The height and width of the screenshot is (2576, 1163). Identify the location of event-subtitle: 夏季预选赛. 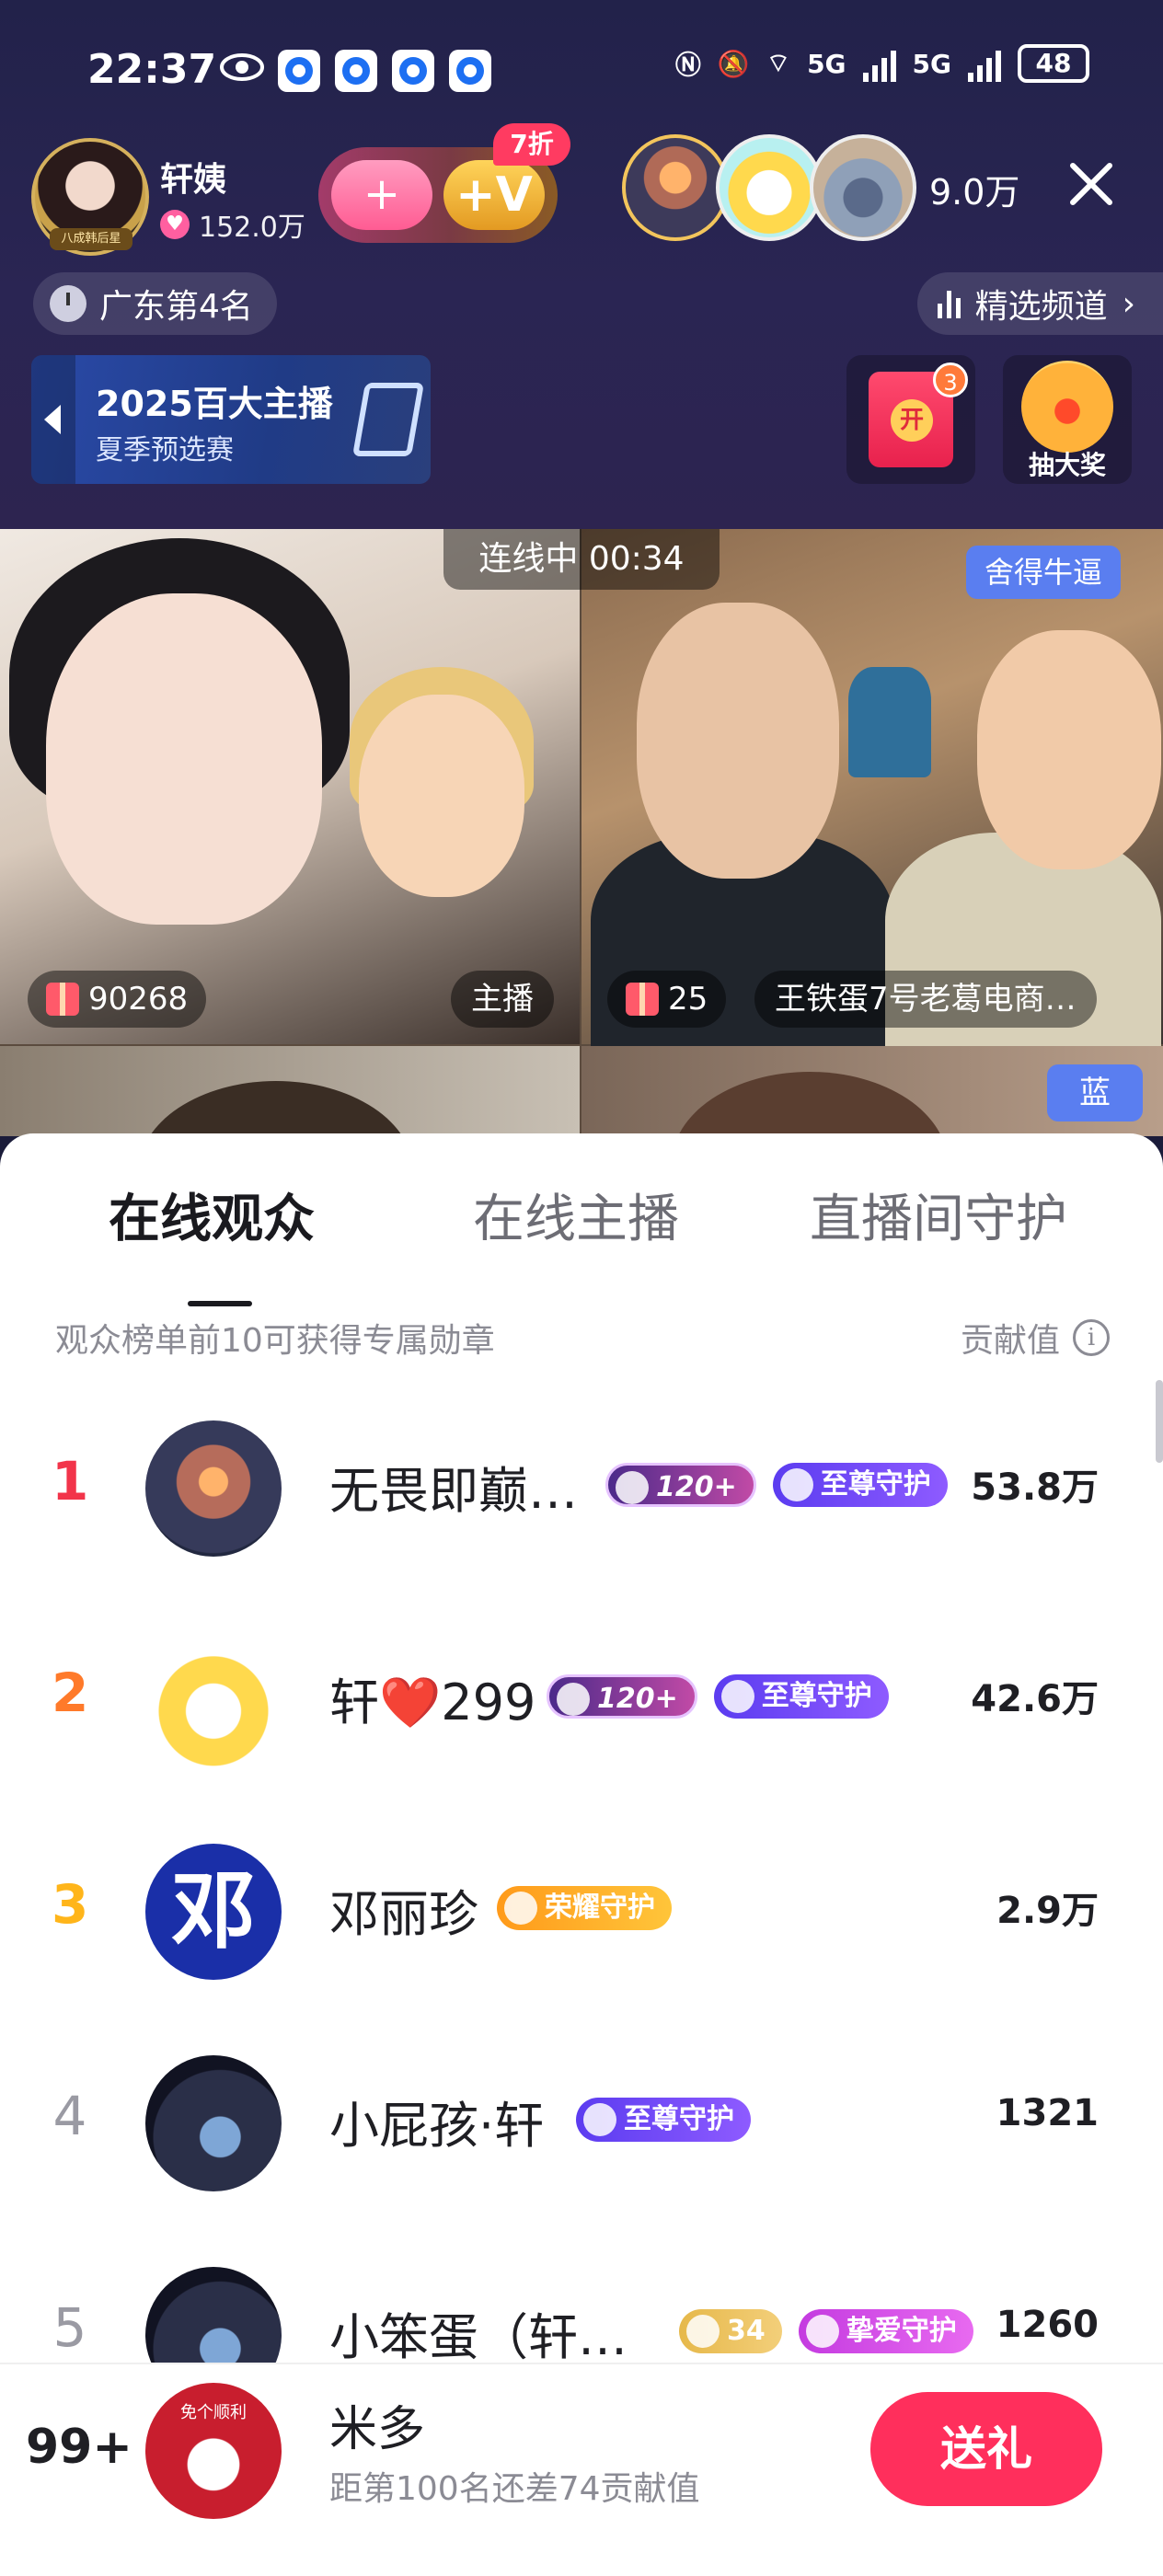
(165, 450).